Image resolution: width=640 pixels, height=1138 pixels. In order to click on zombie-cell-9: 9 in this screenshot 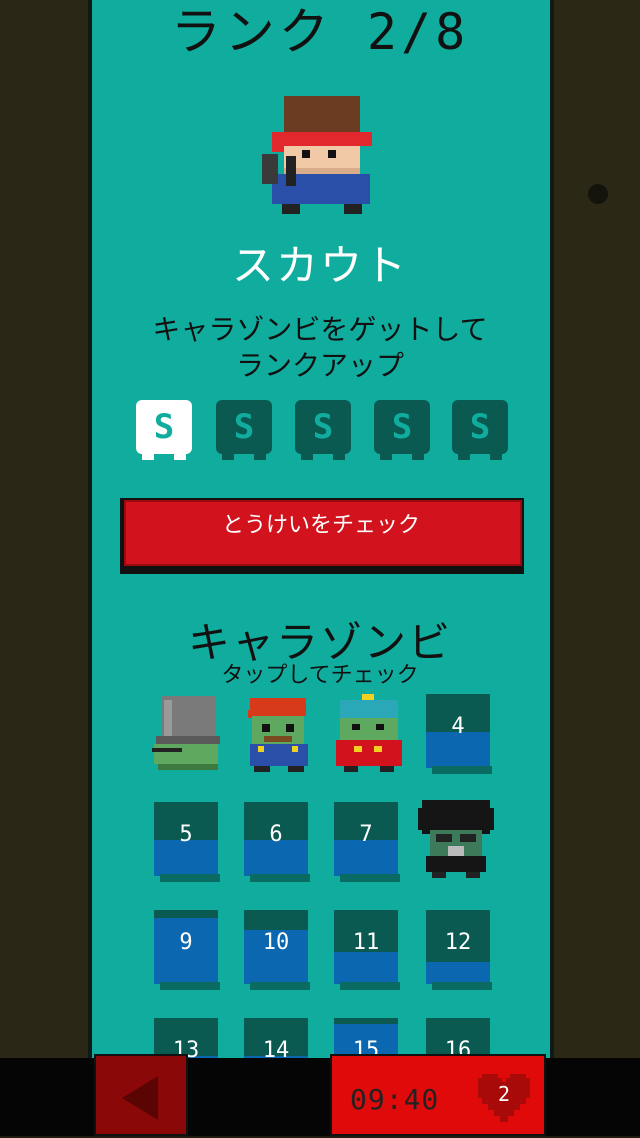, I will do `click(186, 951)`.